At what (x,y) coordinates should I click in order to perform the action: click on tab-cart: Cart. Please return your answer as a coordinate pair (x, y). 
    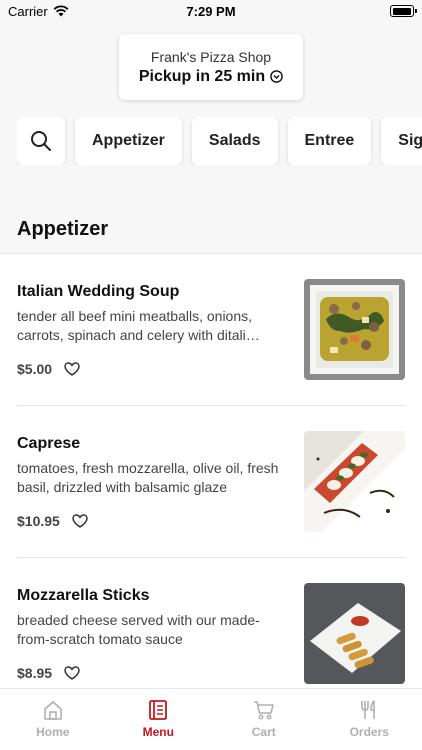
    Looking at the image, I should click on (264, 719).